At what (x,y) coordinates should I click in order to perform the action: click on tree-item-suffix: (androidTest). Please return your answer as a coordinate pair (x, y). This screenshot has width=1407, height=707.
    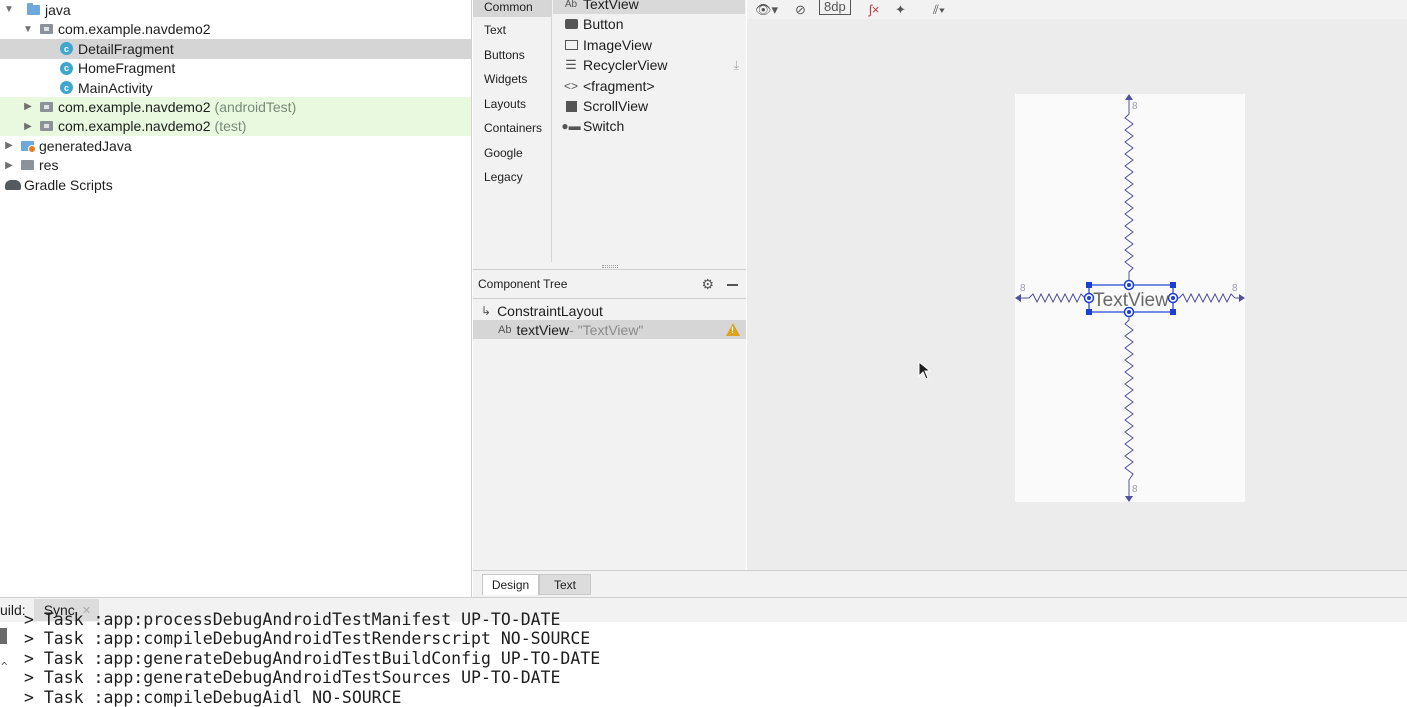
    Looking at the image, I should click on (255, 106).